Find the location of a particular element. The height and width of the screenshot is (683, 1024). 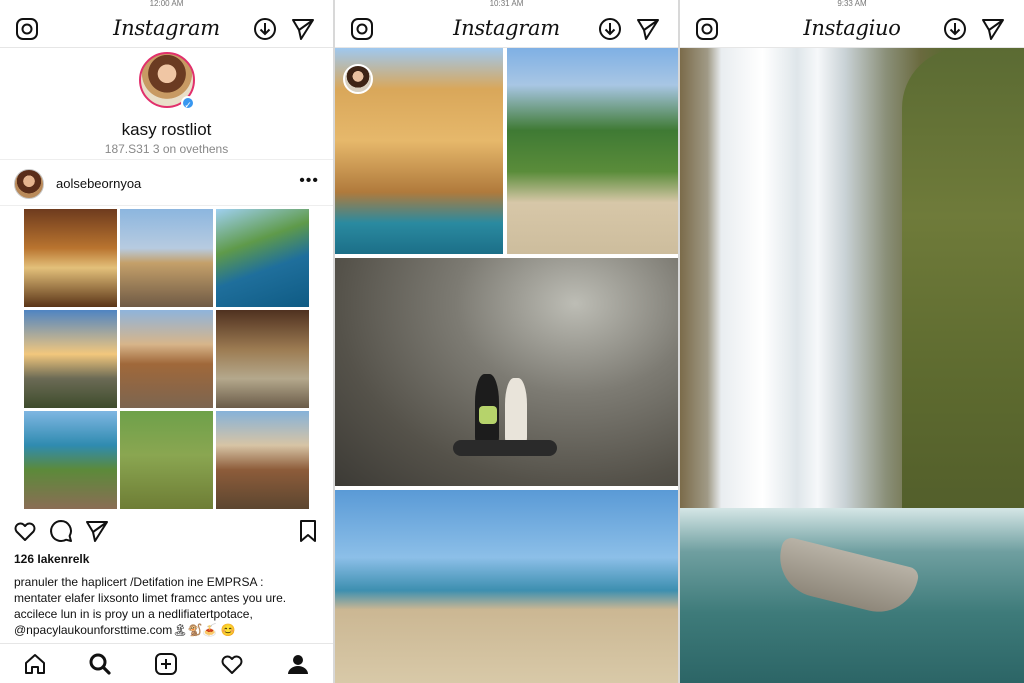

bookmark-icon is located at coordinates (308, 531).